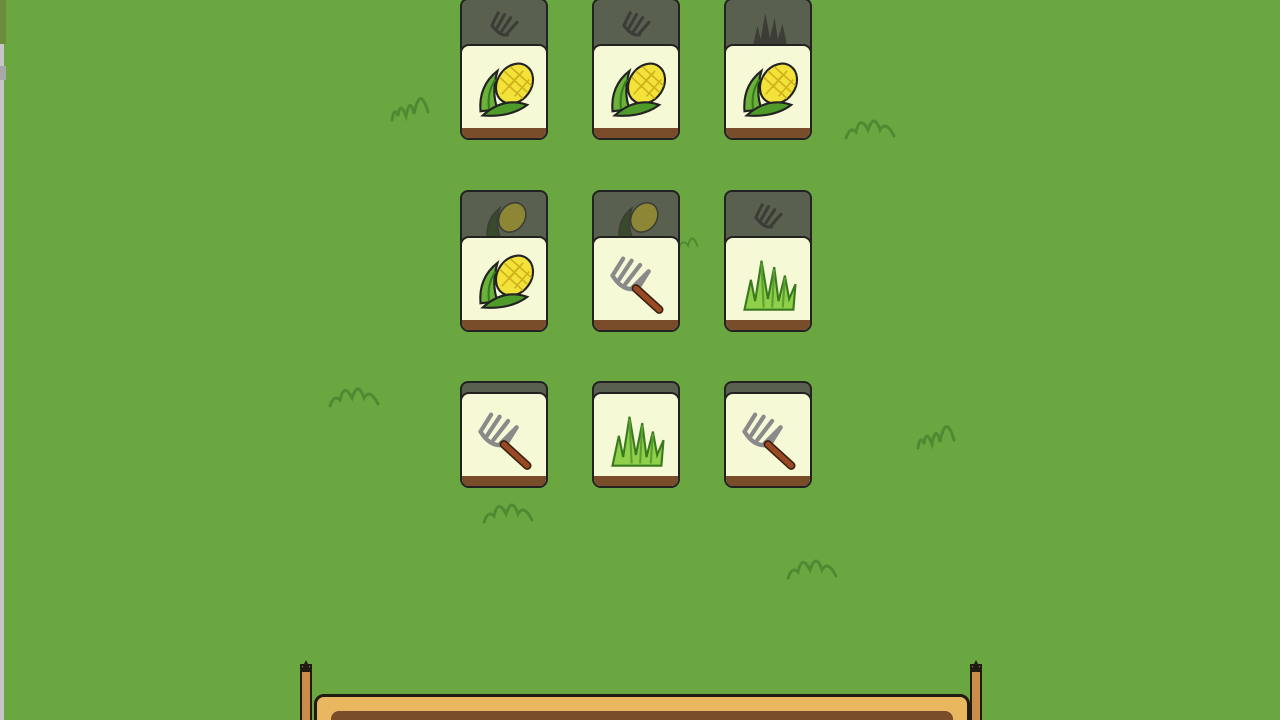 This screenshot has width=1280, height=720. Describe the element at coordinates (3, 22) in the screenshot. I see `window-edge-thumbnail` at that location.